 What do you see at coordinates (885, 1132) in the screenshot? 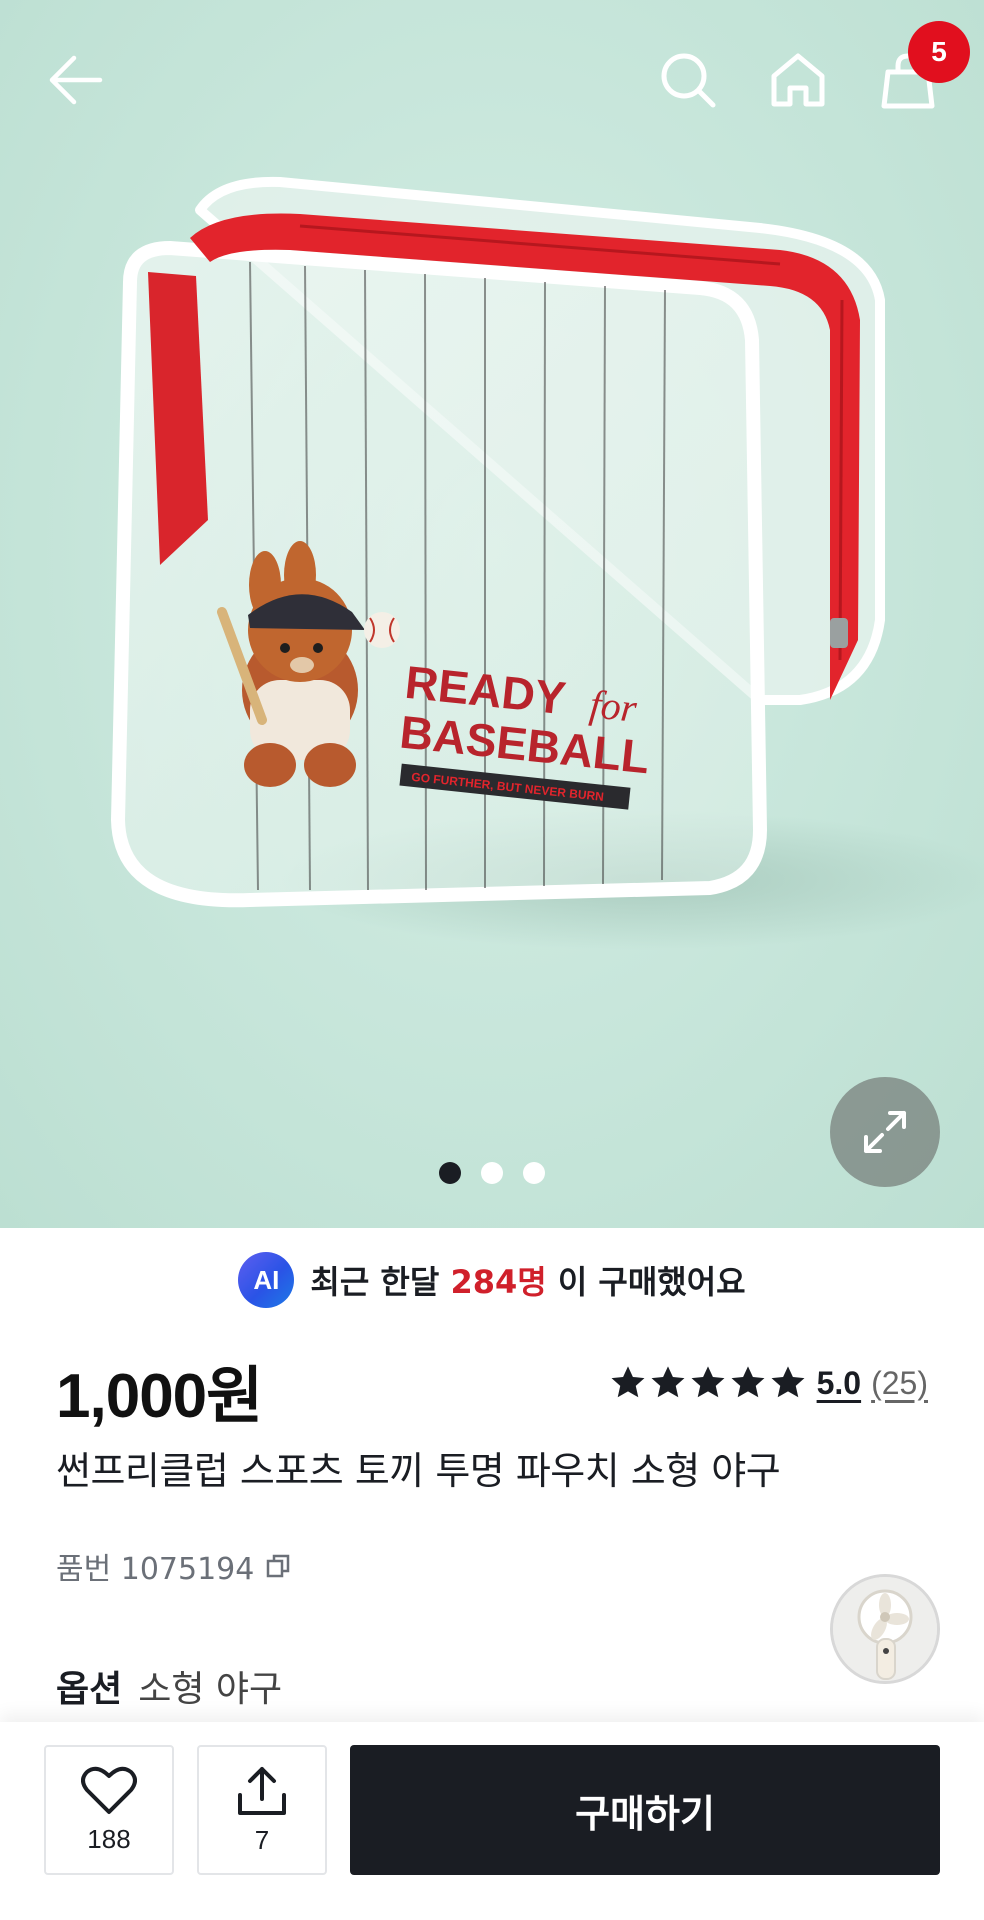
I see `expand-icon` at bounding box center [885, 1132].